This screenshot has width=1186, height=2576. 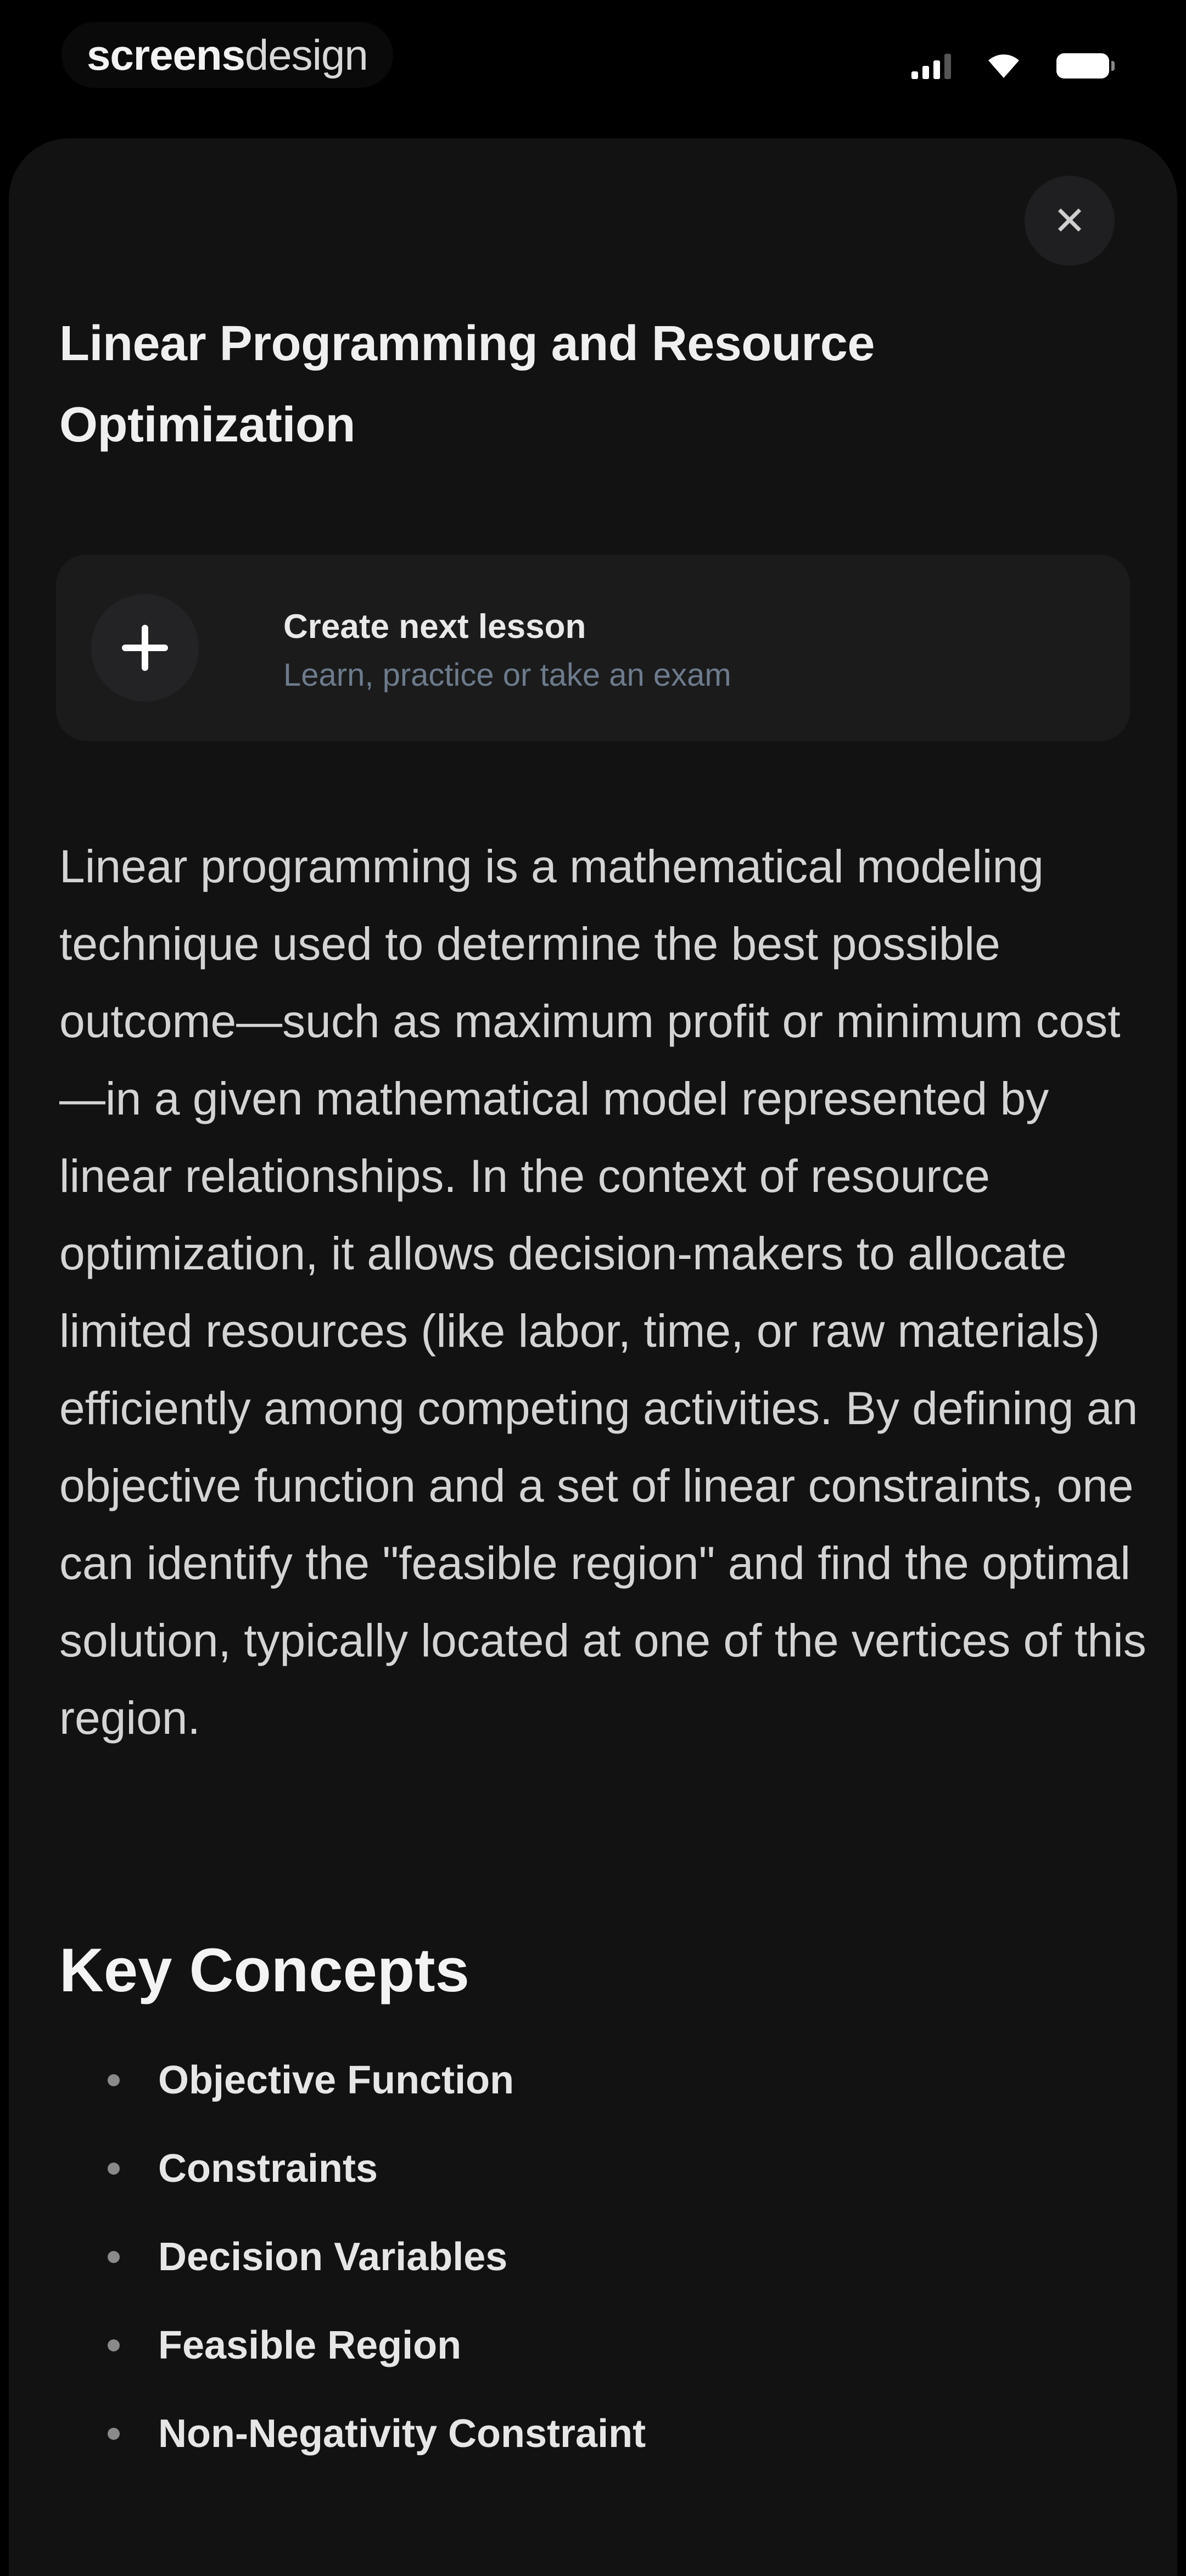 I want to click on lesson-card-subtitle: Learn, practice or take an exam, so click(x=507, y=675).